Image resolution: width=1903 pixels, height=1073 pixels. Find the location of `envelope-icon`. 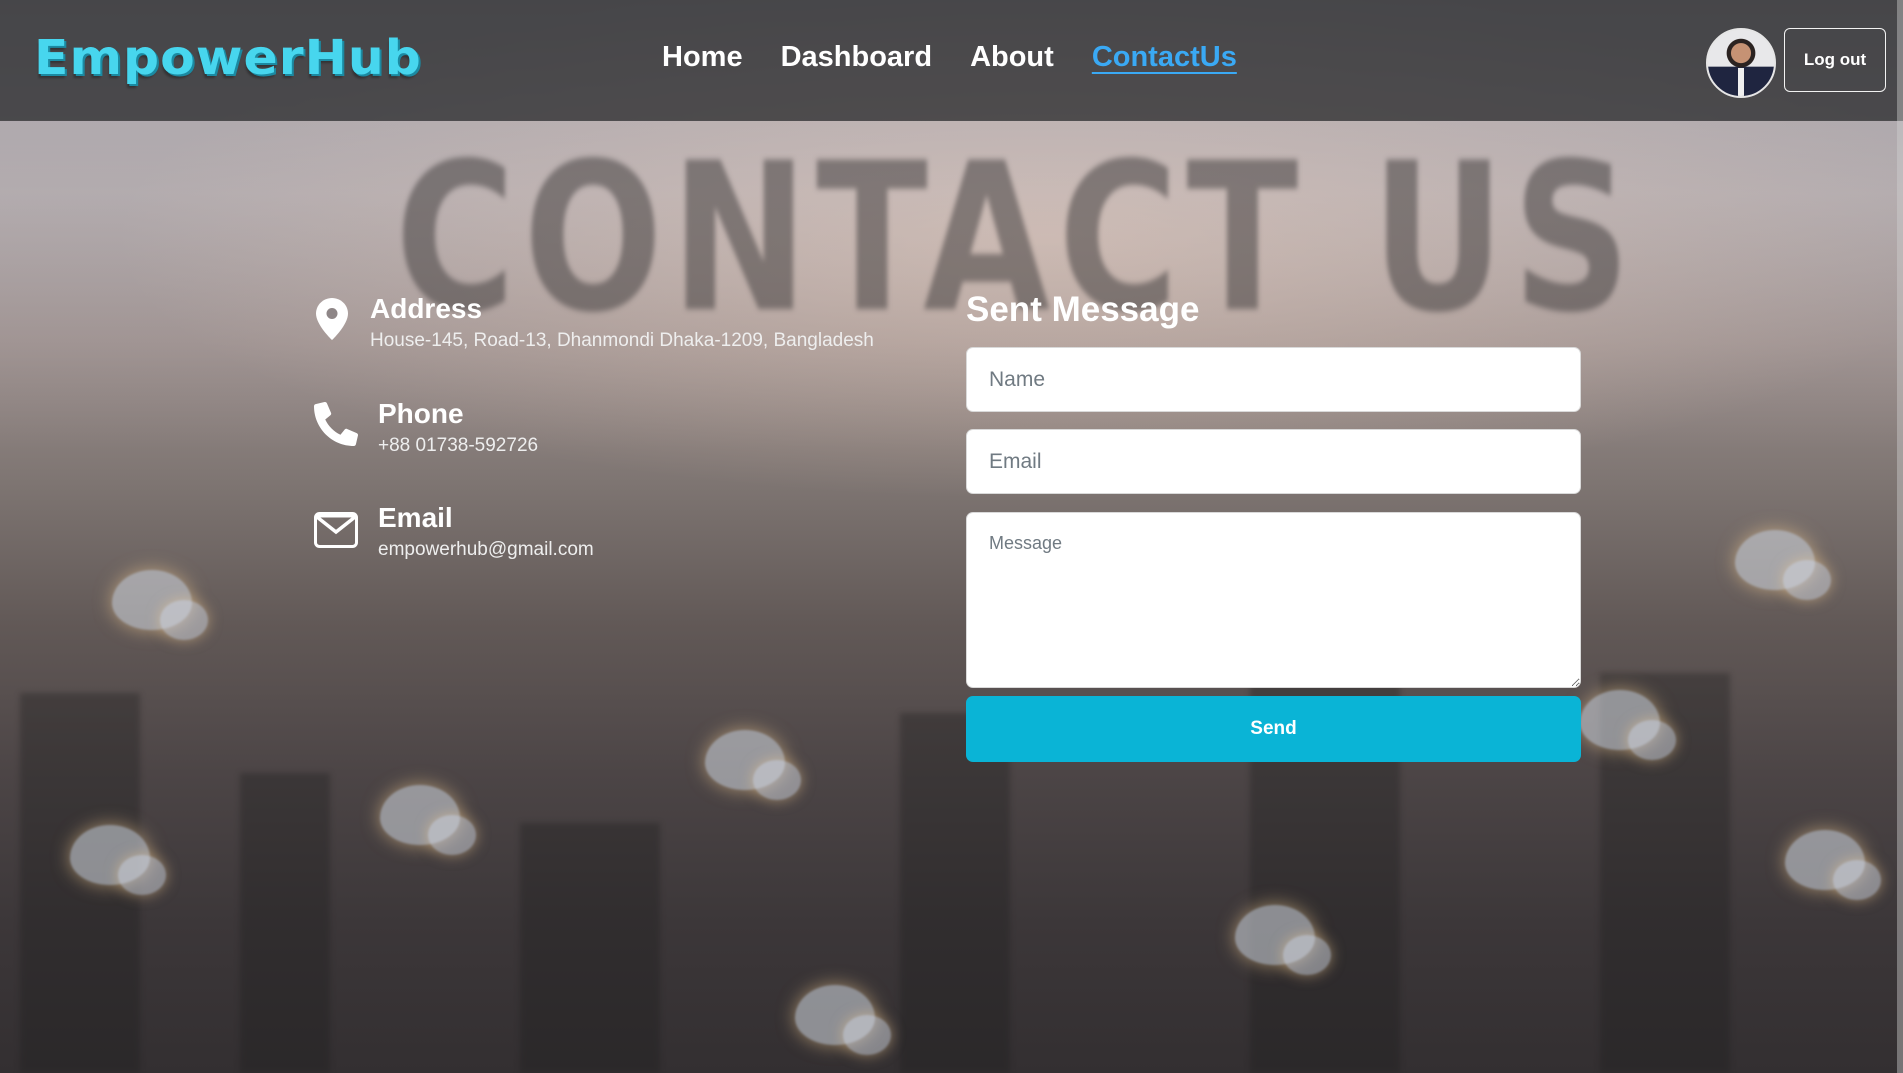

envelope-icon is located at coordinates (336, 530).